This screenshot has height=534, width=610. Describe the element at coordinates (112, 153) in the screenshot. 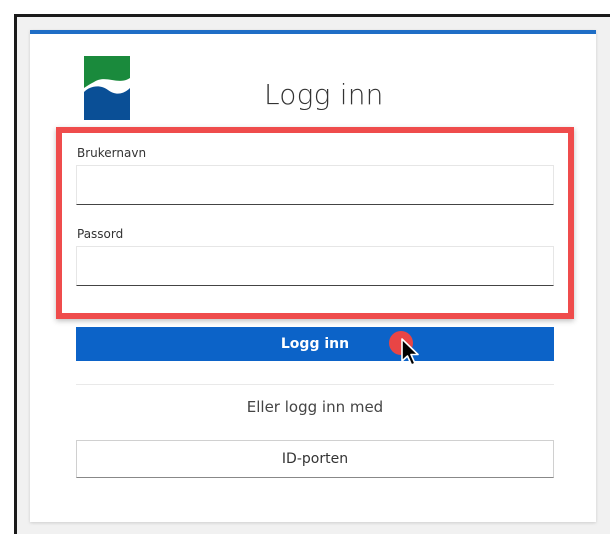

I see `username-label: Brukernavn` at that location.